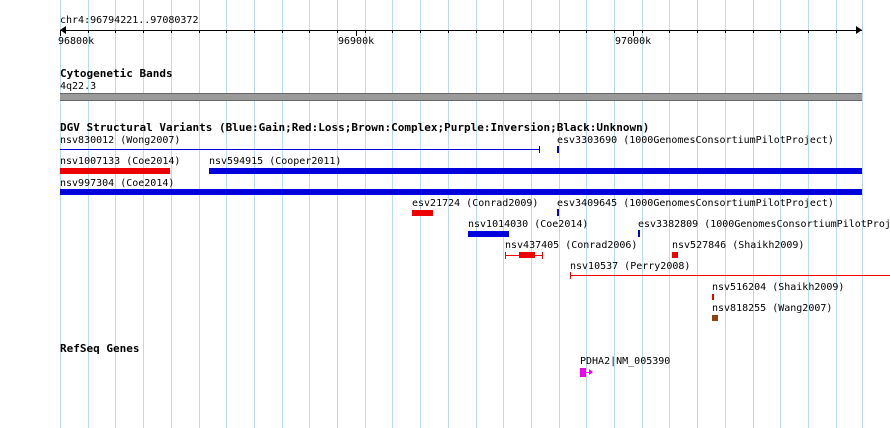 This screenshot has width=890, height=428. I want to click on ruler-axis, so click(461, 30).